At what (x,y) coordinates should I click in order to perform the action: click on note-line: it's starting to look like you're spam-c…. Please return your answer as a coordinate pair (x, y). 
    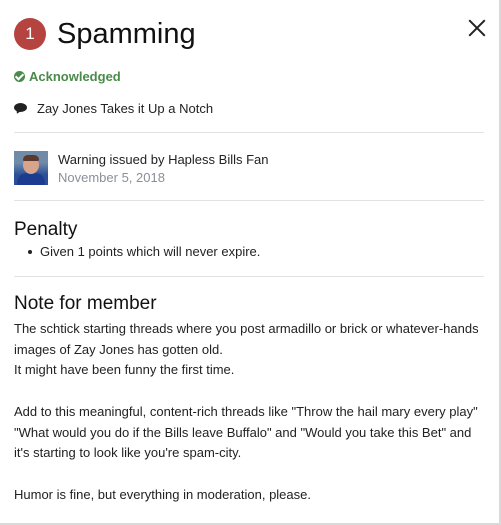
    Looking at the image, I should click on (128, 453).